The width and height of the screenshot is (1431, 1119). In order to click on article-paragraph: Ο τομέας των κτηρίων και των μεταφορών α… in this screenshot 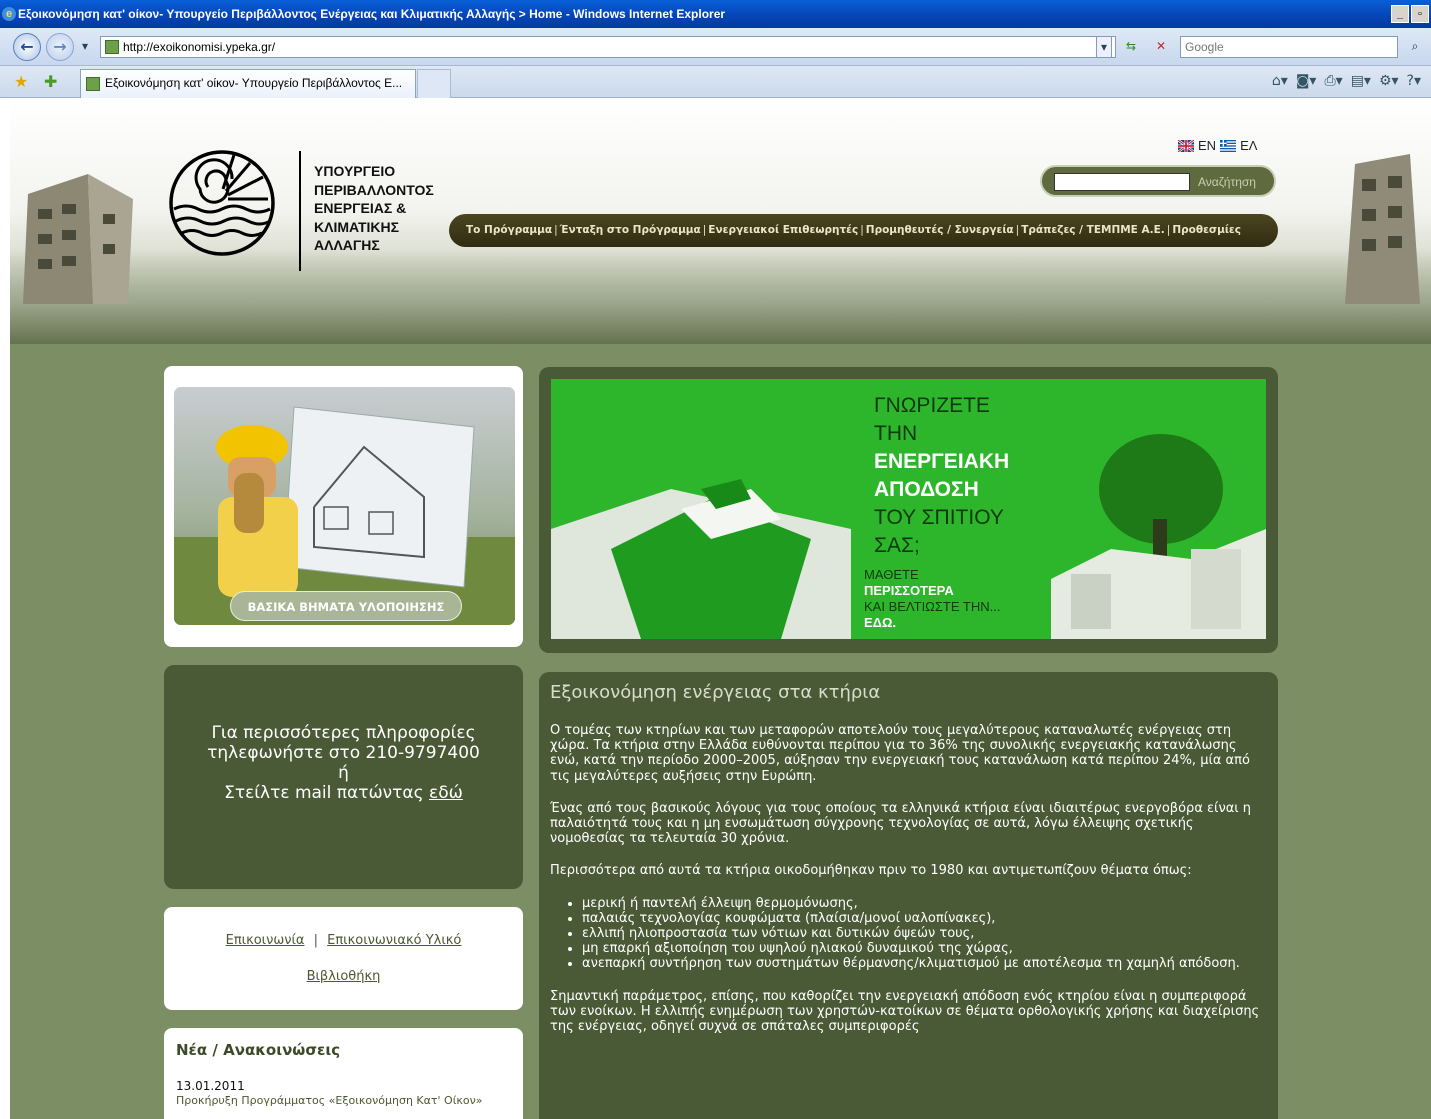, I will do `click(900, 753)`.